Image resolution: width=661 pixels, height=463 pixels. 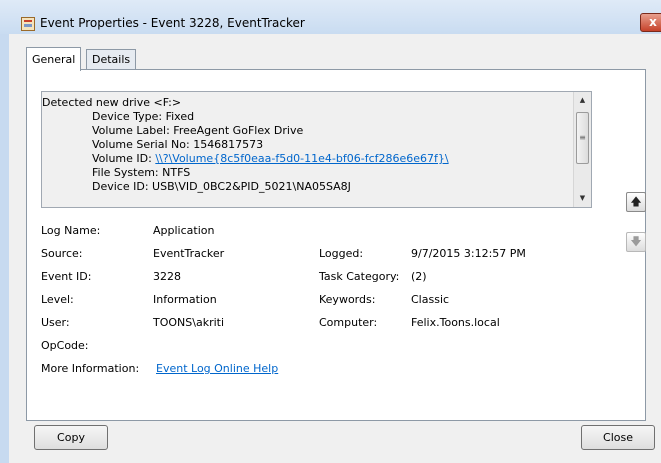 I want to click on description-scrollbar: ▲ ≡ ▼, so click(x=582, y=149).